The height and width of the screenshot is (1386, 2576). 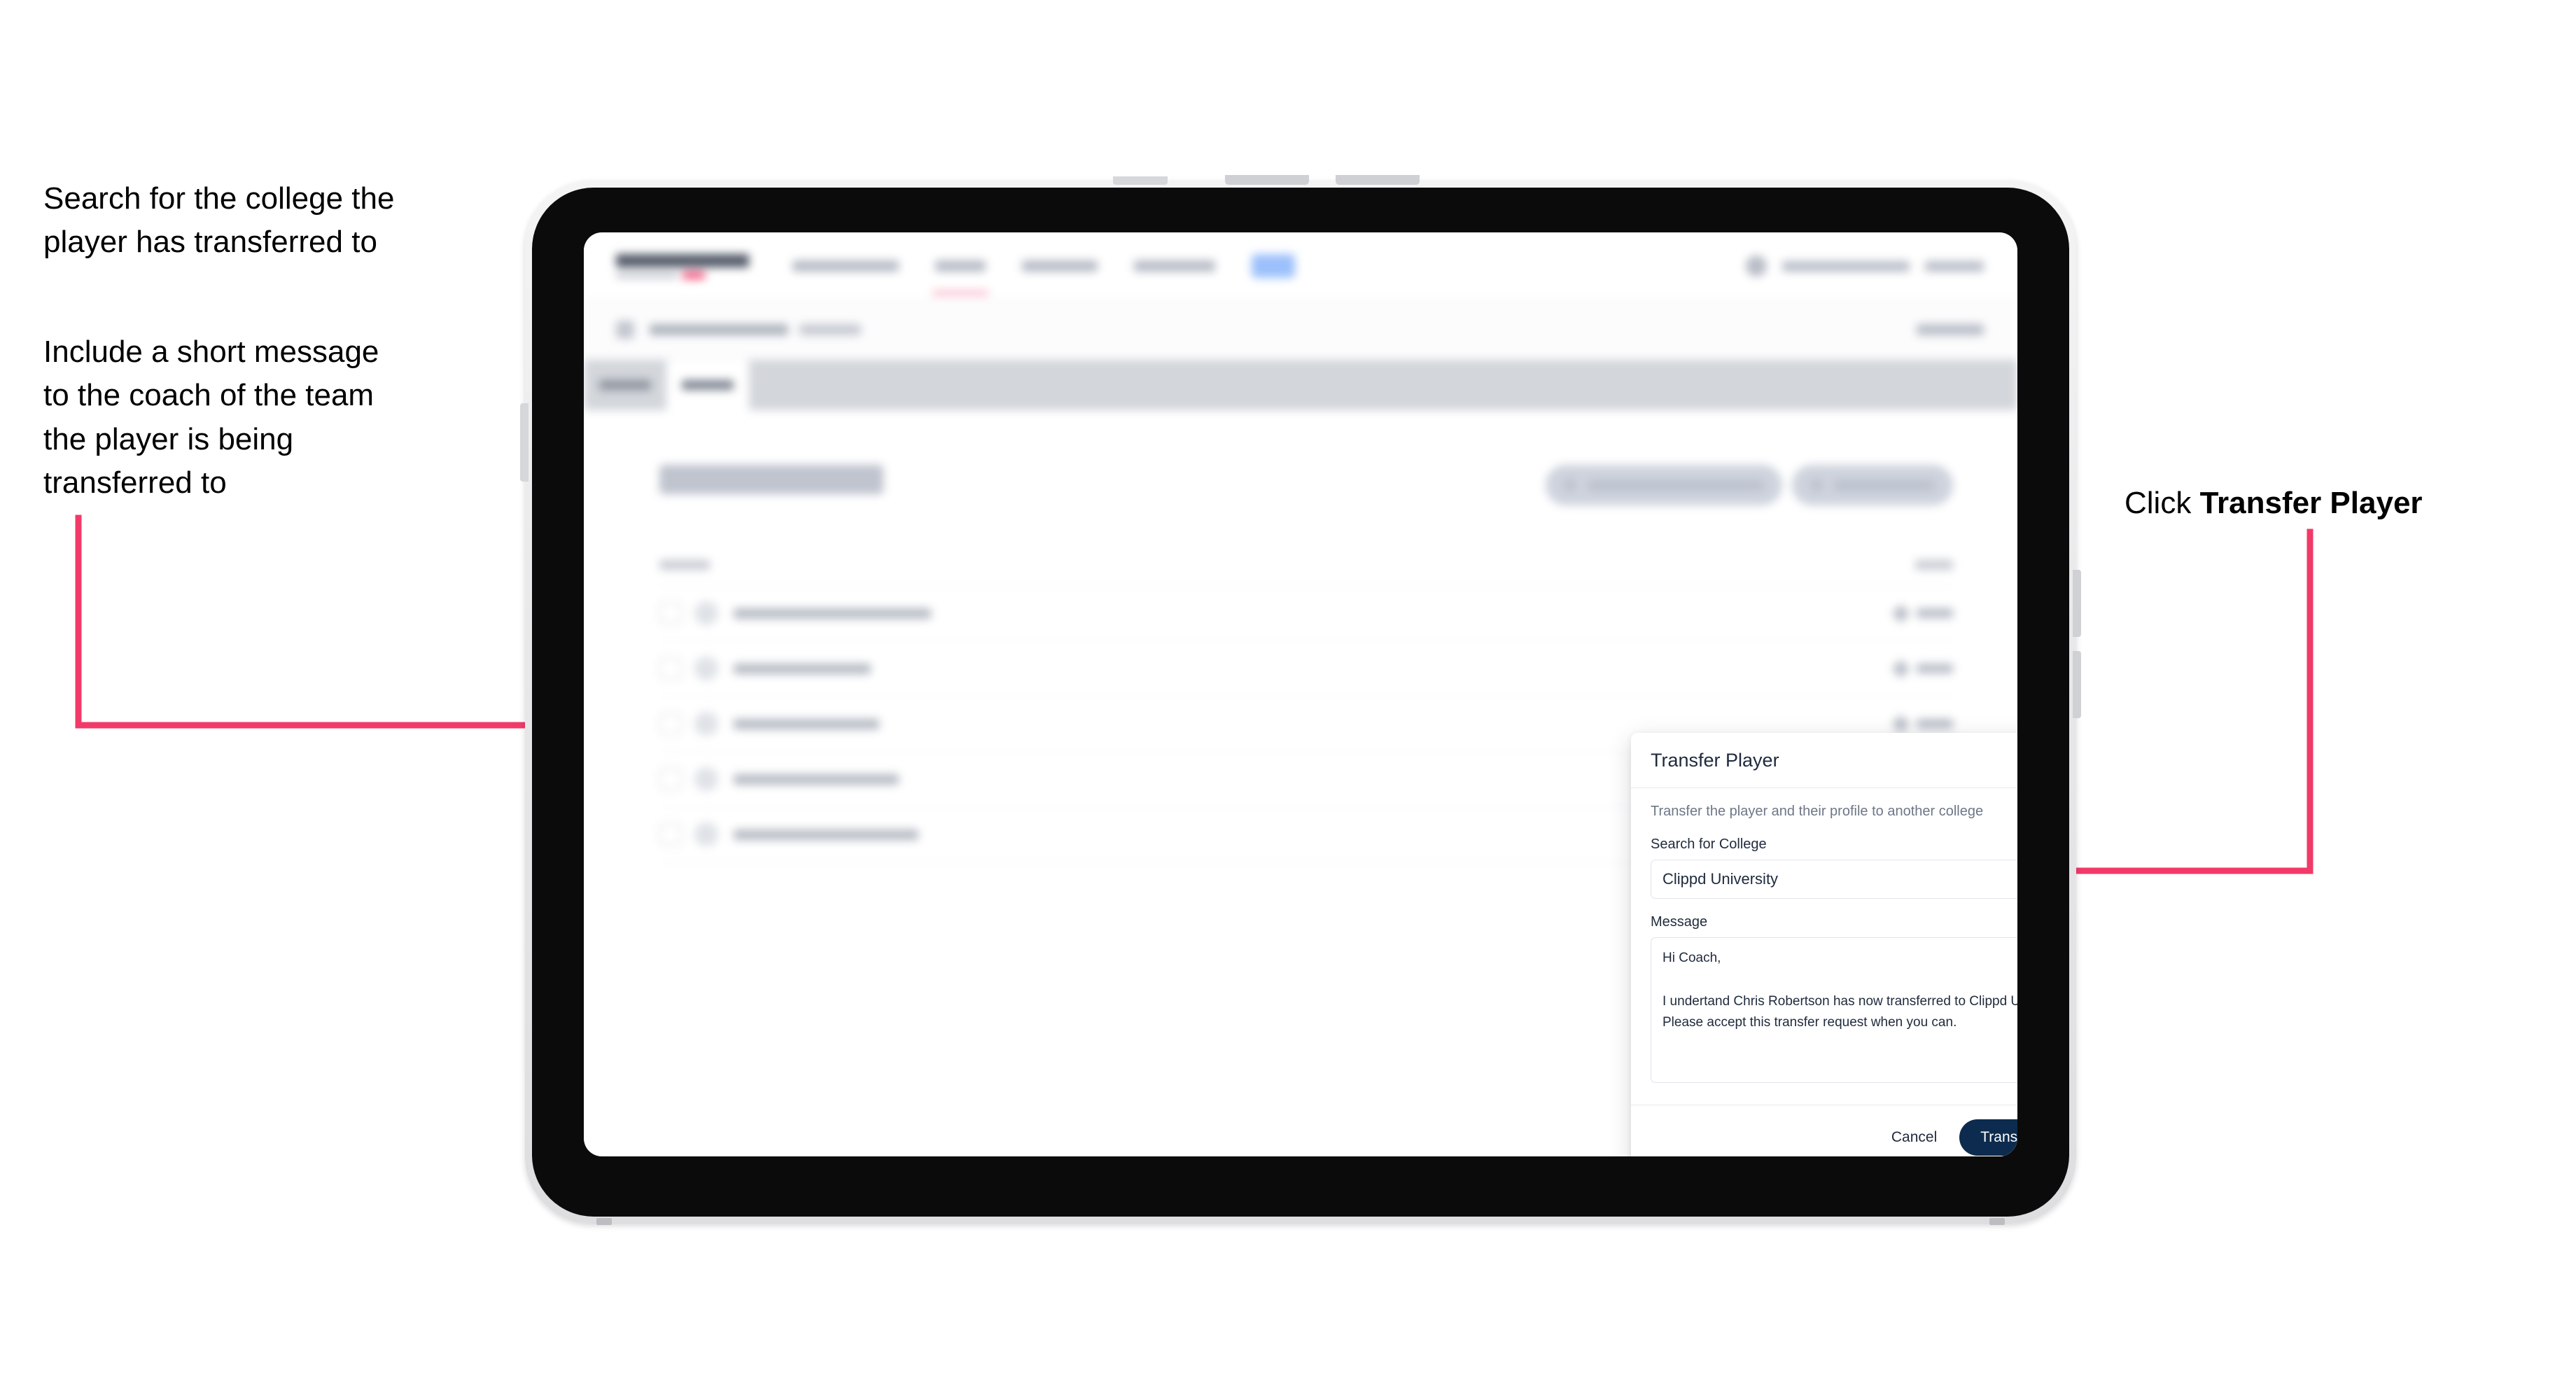 I want to click on breadcrumb-icon, so click(x=625, y=330).